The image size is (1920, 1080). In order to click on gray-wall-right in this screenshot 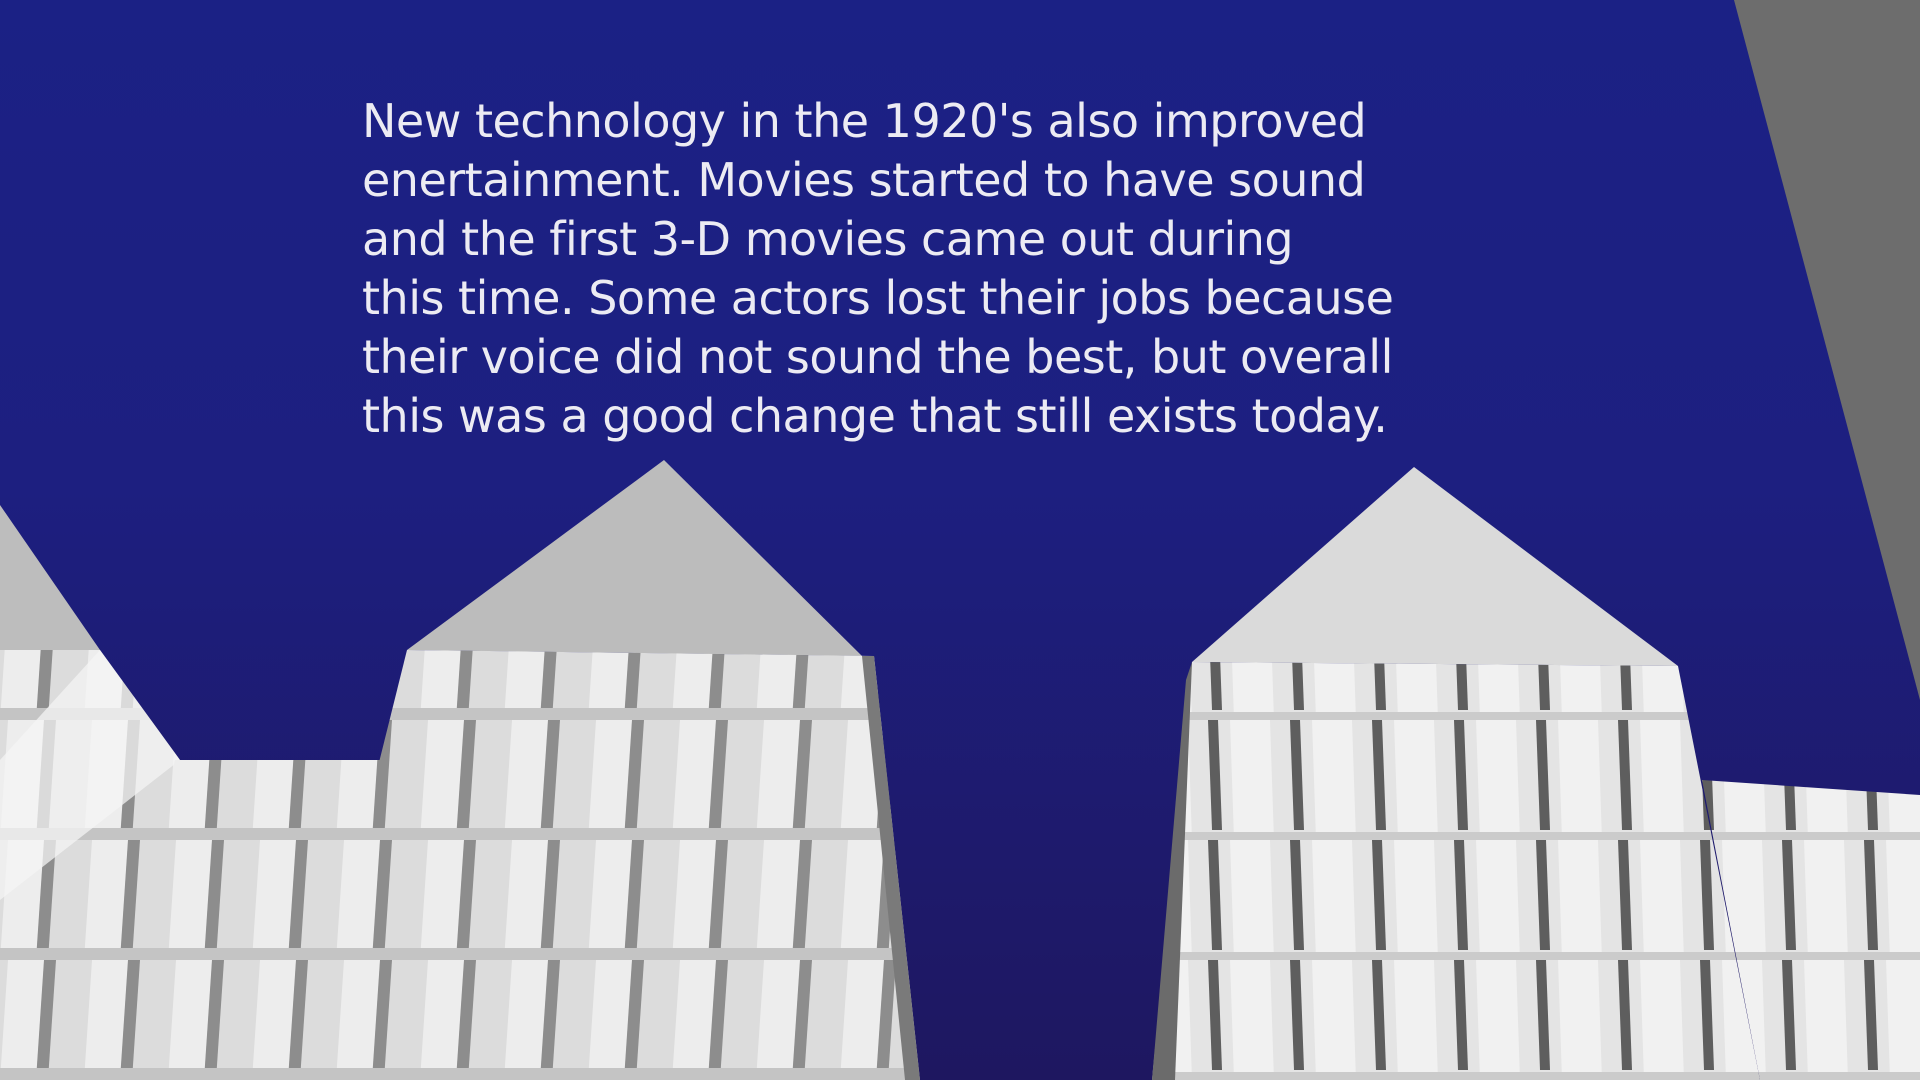, I will do `click(1827, 350)`.